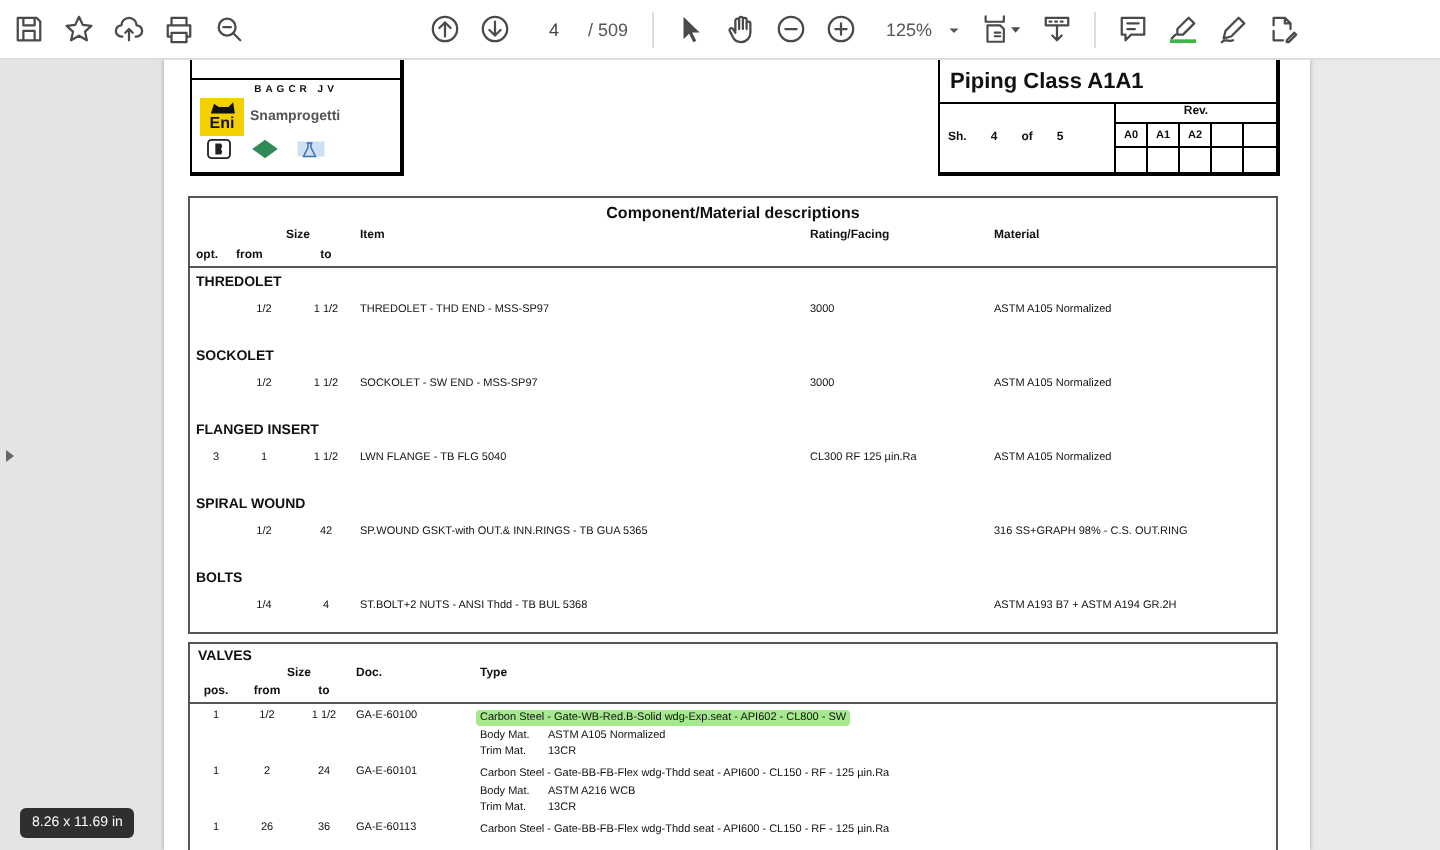  What do you see at coordinates (733, 213) in the screenshot?
I see `table-title: Component/Material descriptions` at bounding box center [733, 213].